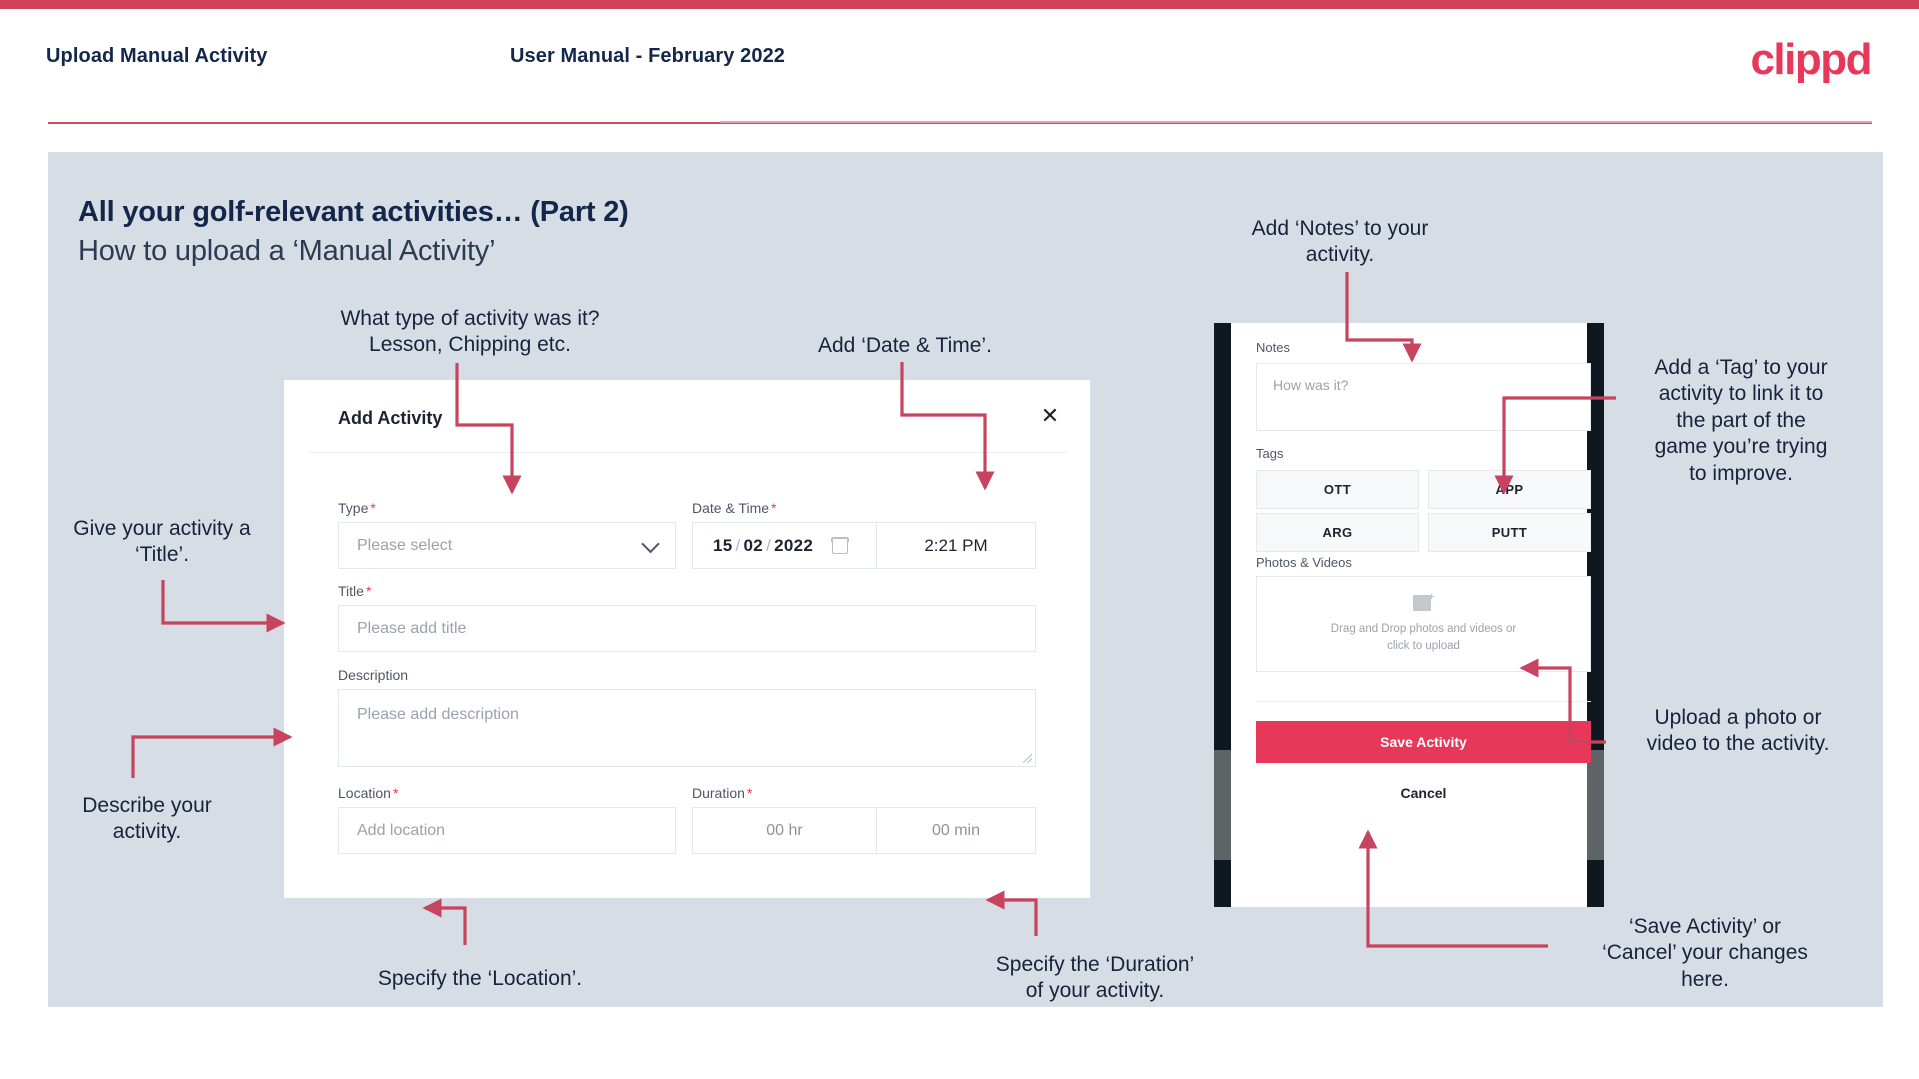  I want to click on title-input: Please add title, so click(687, 628).